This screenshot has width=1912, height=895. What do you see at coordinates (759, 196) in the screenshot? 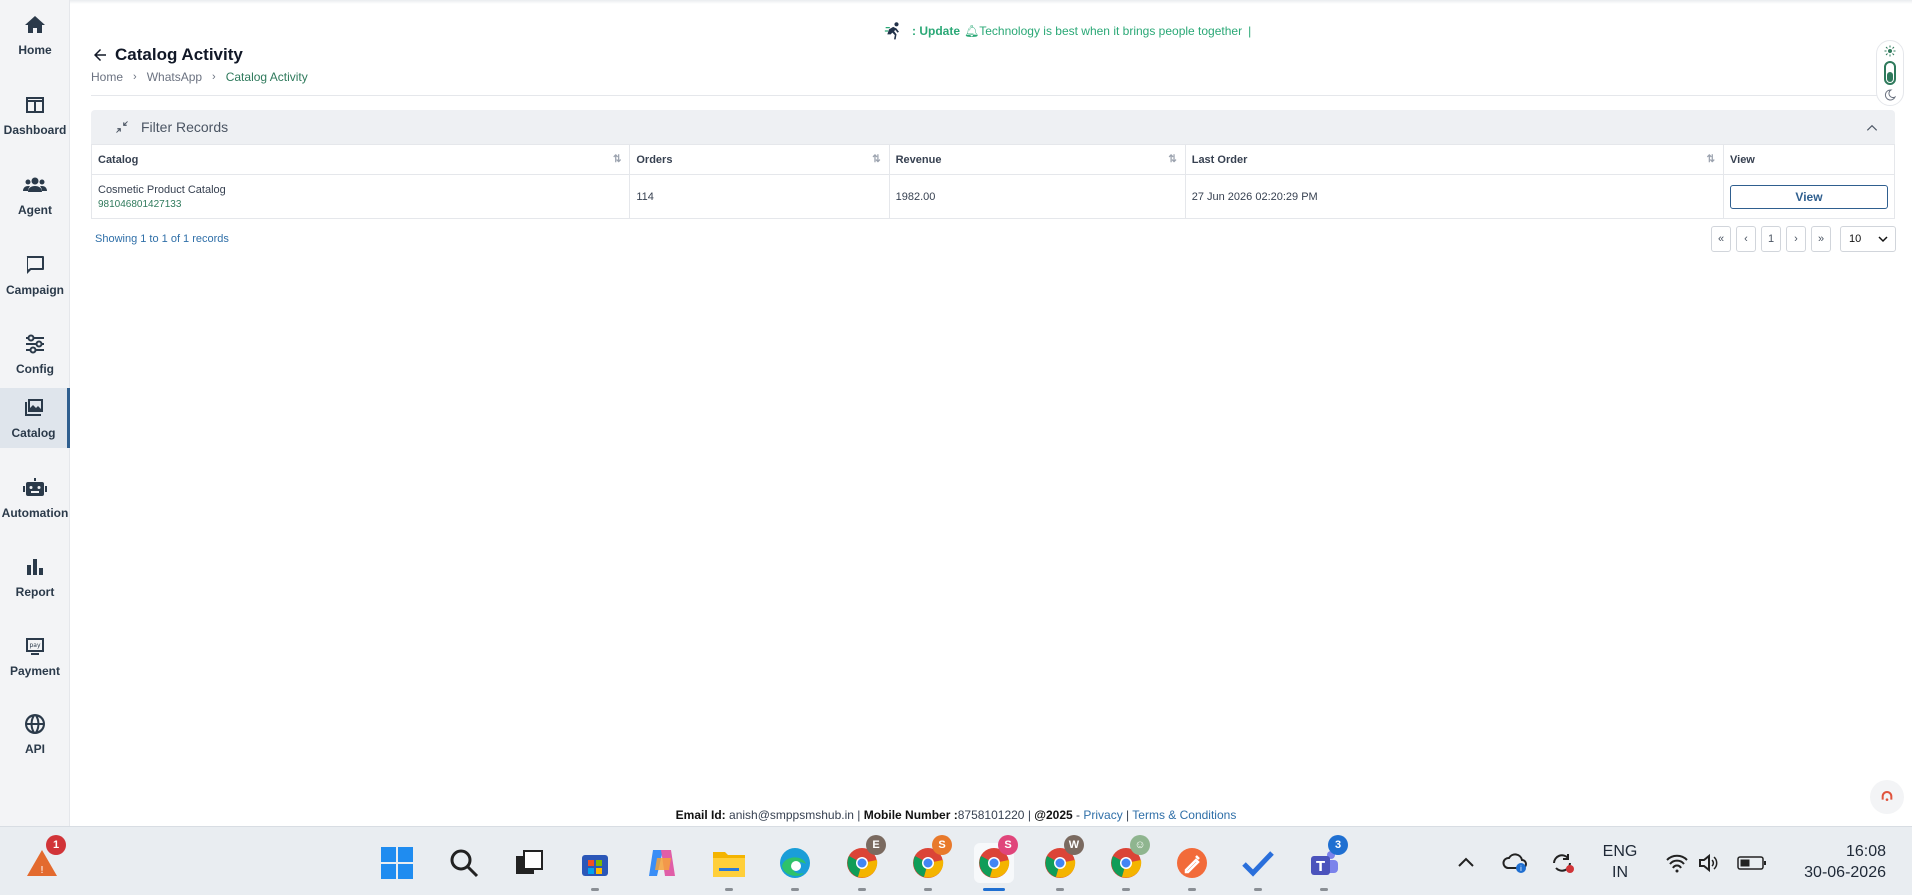
I see `cell-orders: 114` at bounding box center [759, 196].